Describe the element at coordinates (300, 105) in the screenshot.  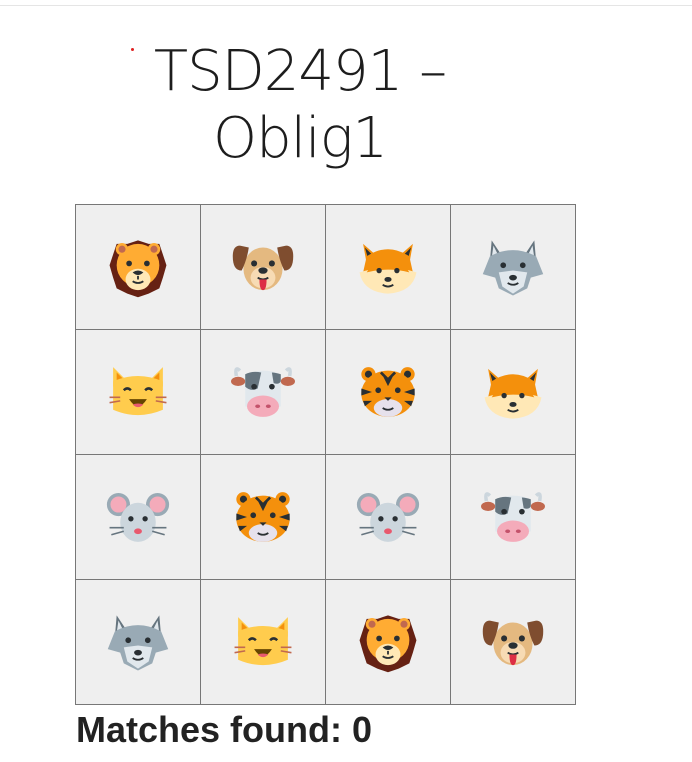
I see `page-title: TSD2491 – Oblig1` at that location.